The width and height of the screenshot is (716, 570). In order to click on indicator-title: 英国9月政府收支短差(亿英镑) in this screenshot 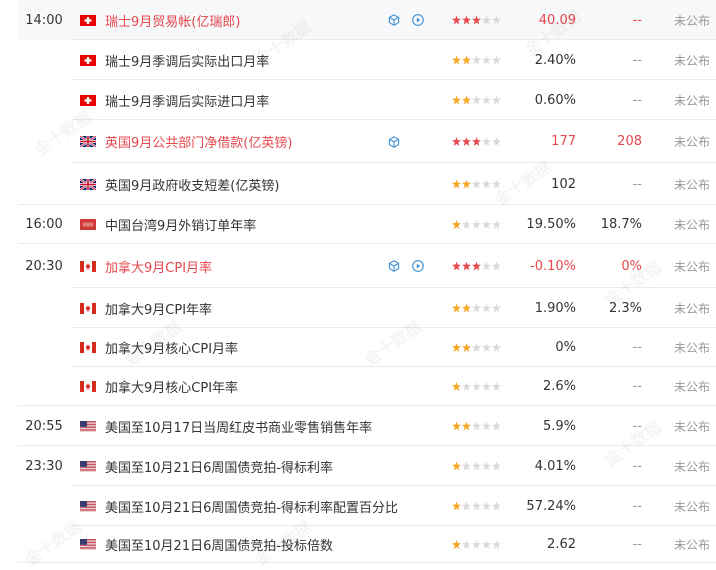, I will do `click(245, 184)`.